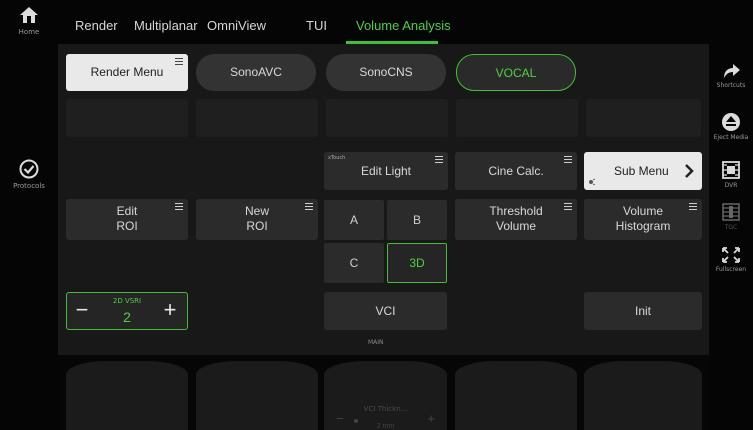 The width and height of the screenshot is (753, 430). I want to click on threshold-label-line2: Volume, so click(516, 226).